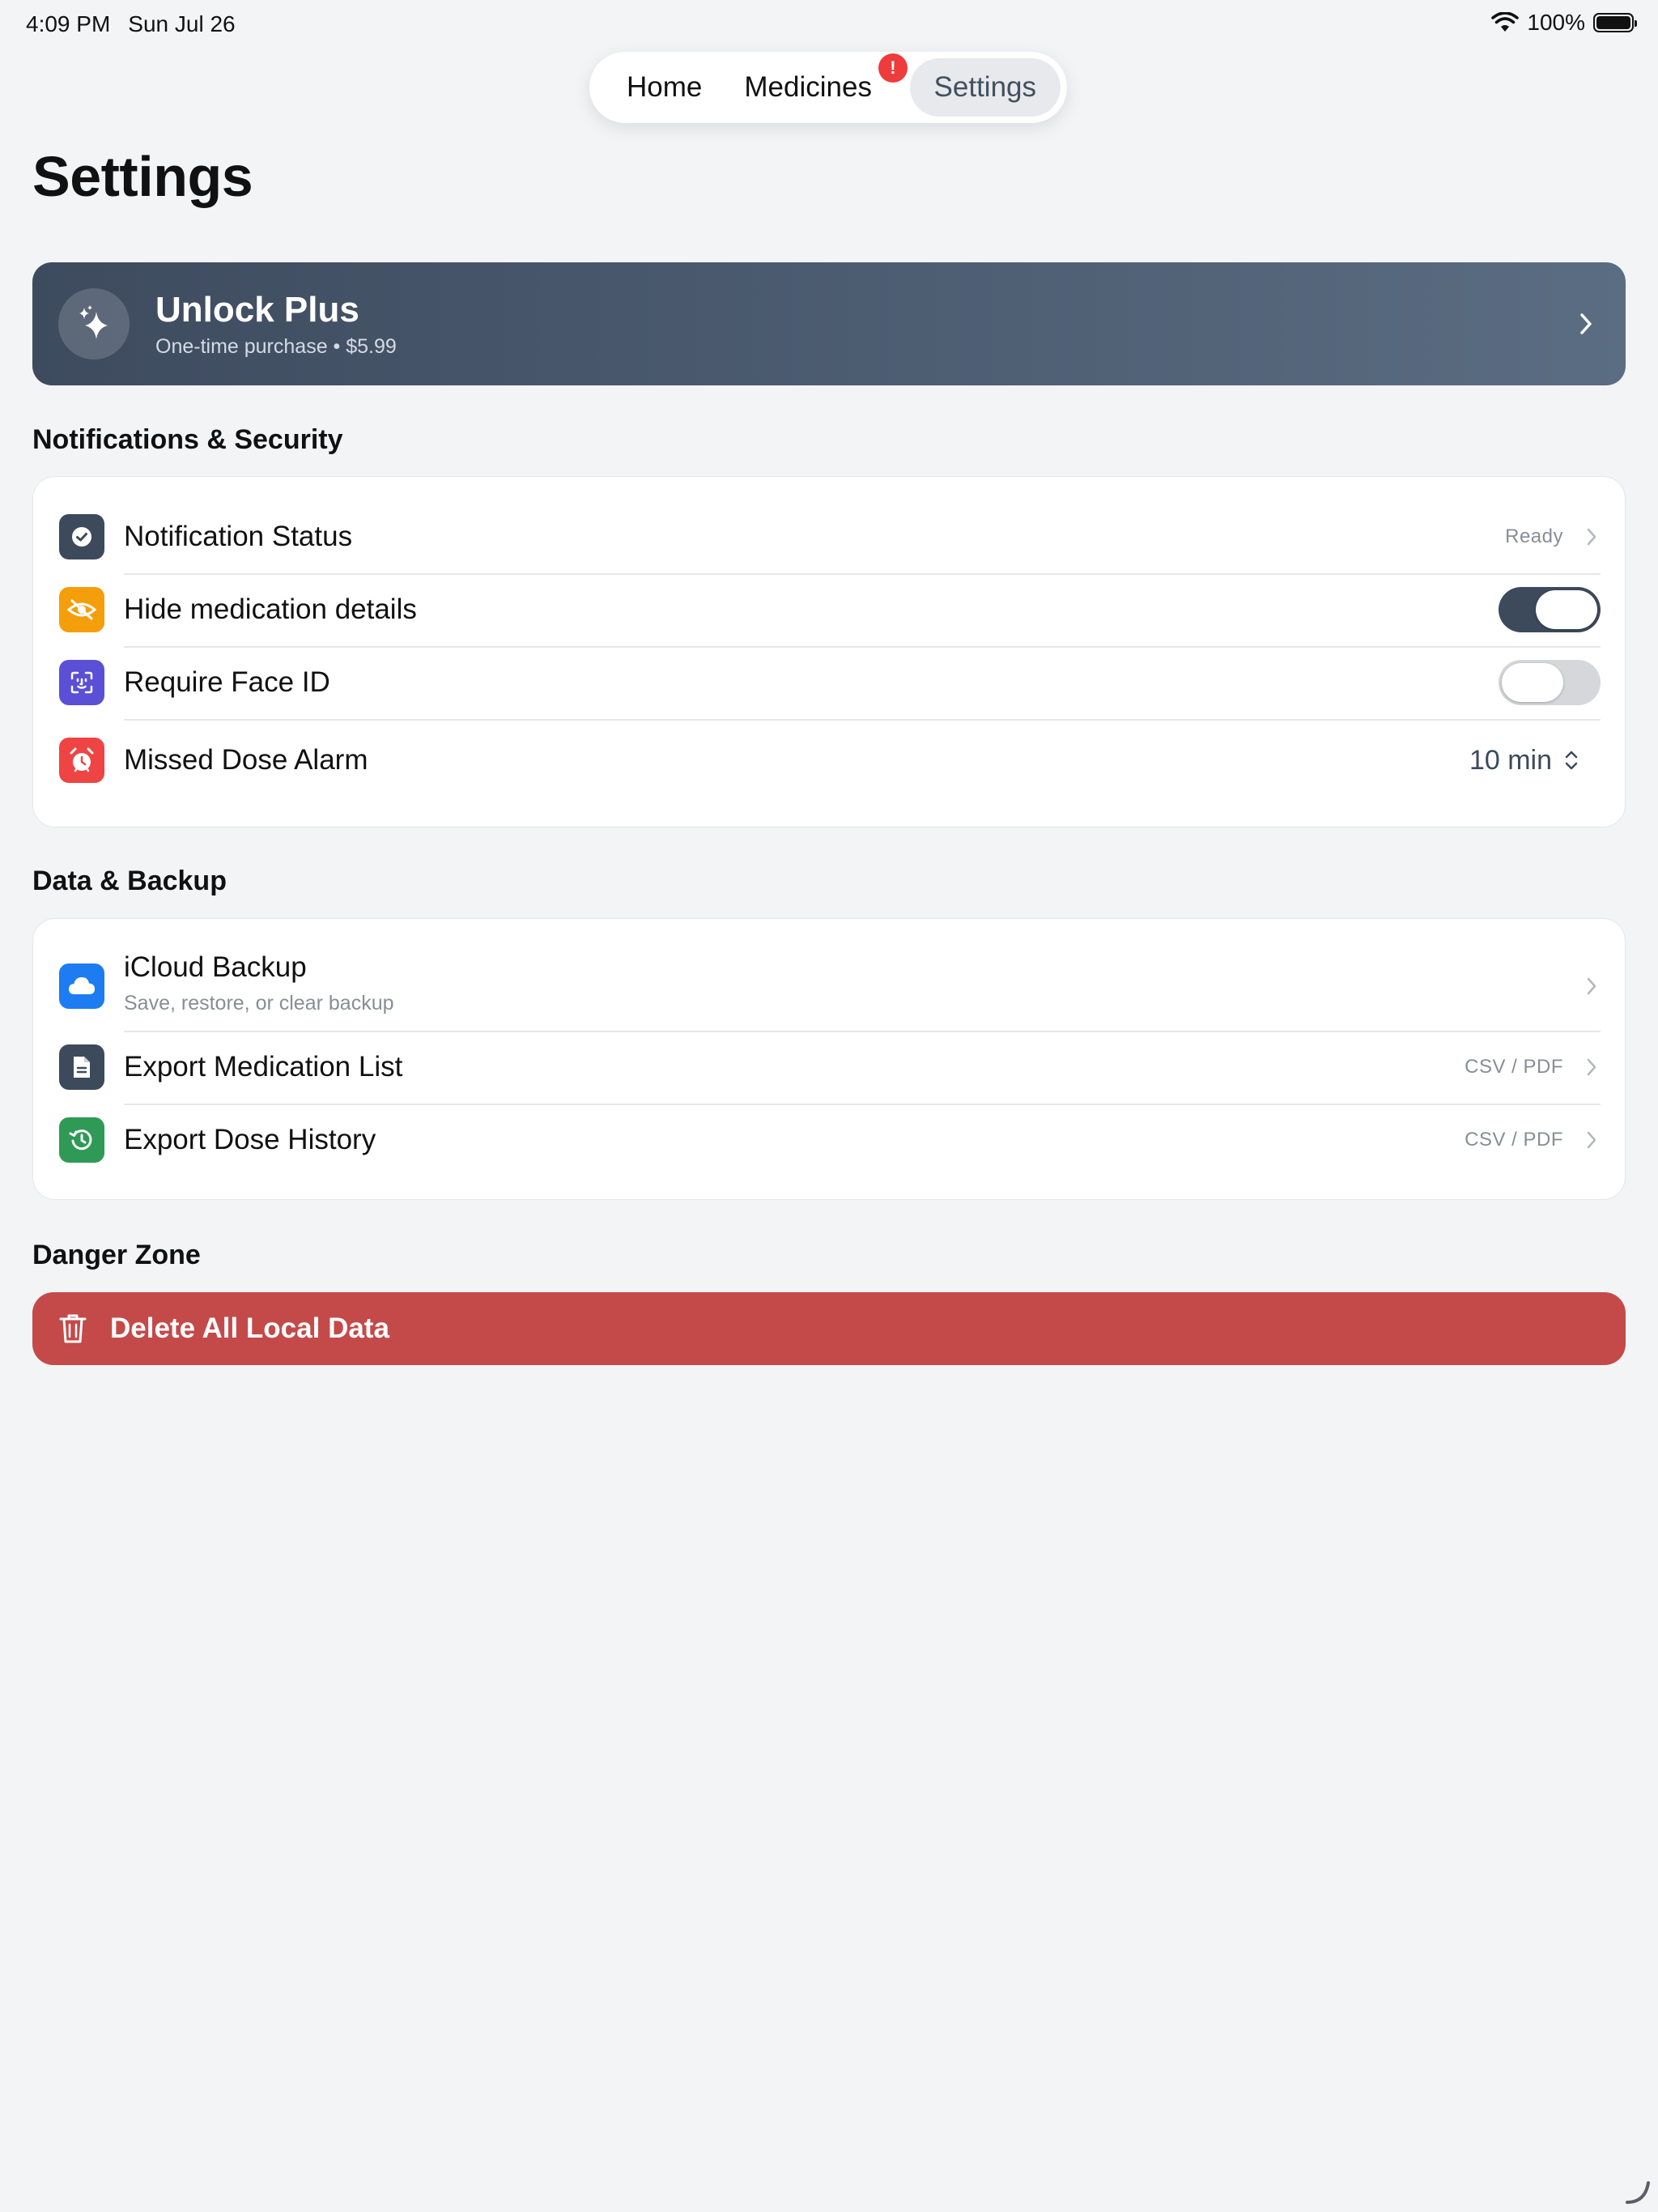 The image size is (1658, 2212). Describe the element at coordinates (259, 1003) in the screenshot. I see `icloud-backup-sublabel: Save, restore, or clear backup` at that location.